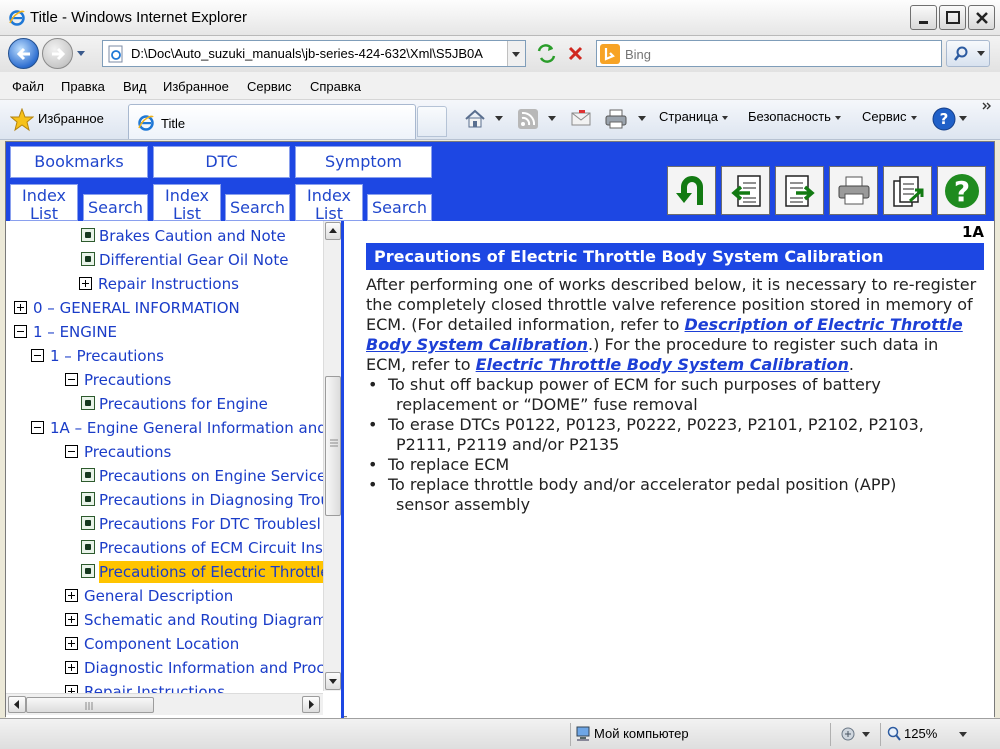  I want to click on tree-item-label: 0 – GENERAL INFORMATION, so click(136, 308).